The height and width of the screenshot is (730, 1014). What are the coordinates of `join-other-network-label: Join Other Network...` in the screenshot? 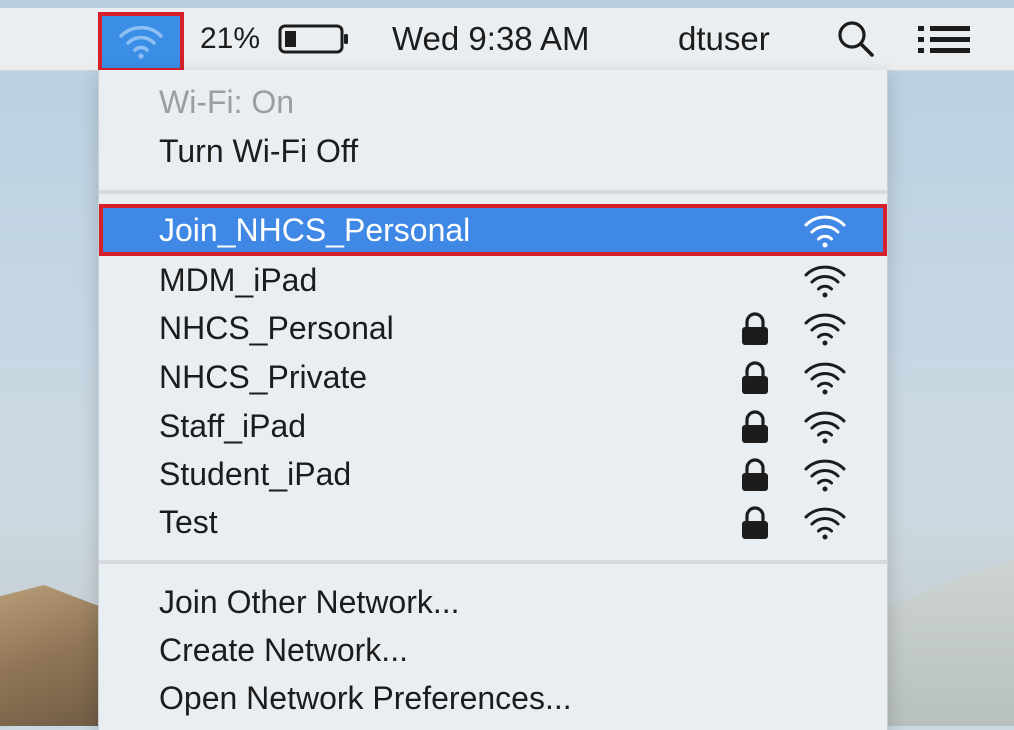 It's located at (309, 601).